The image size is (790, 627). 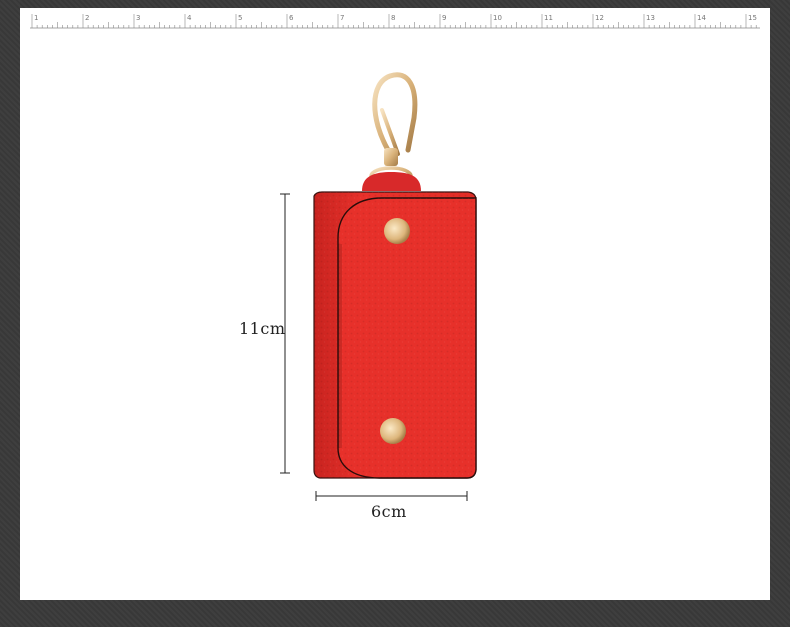 What do you see at coordinates (389, 511) in the screenshot?
I see `width-label: 6cm` at bounding box center [389, 511].